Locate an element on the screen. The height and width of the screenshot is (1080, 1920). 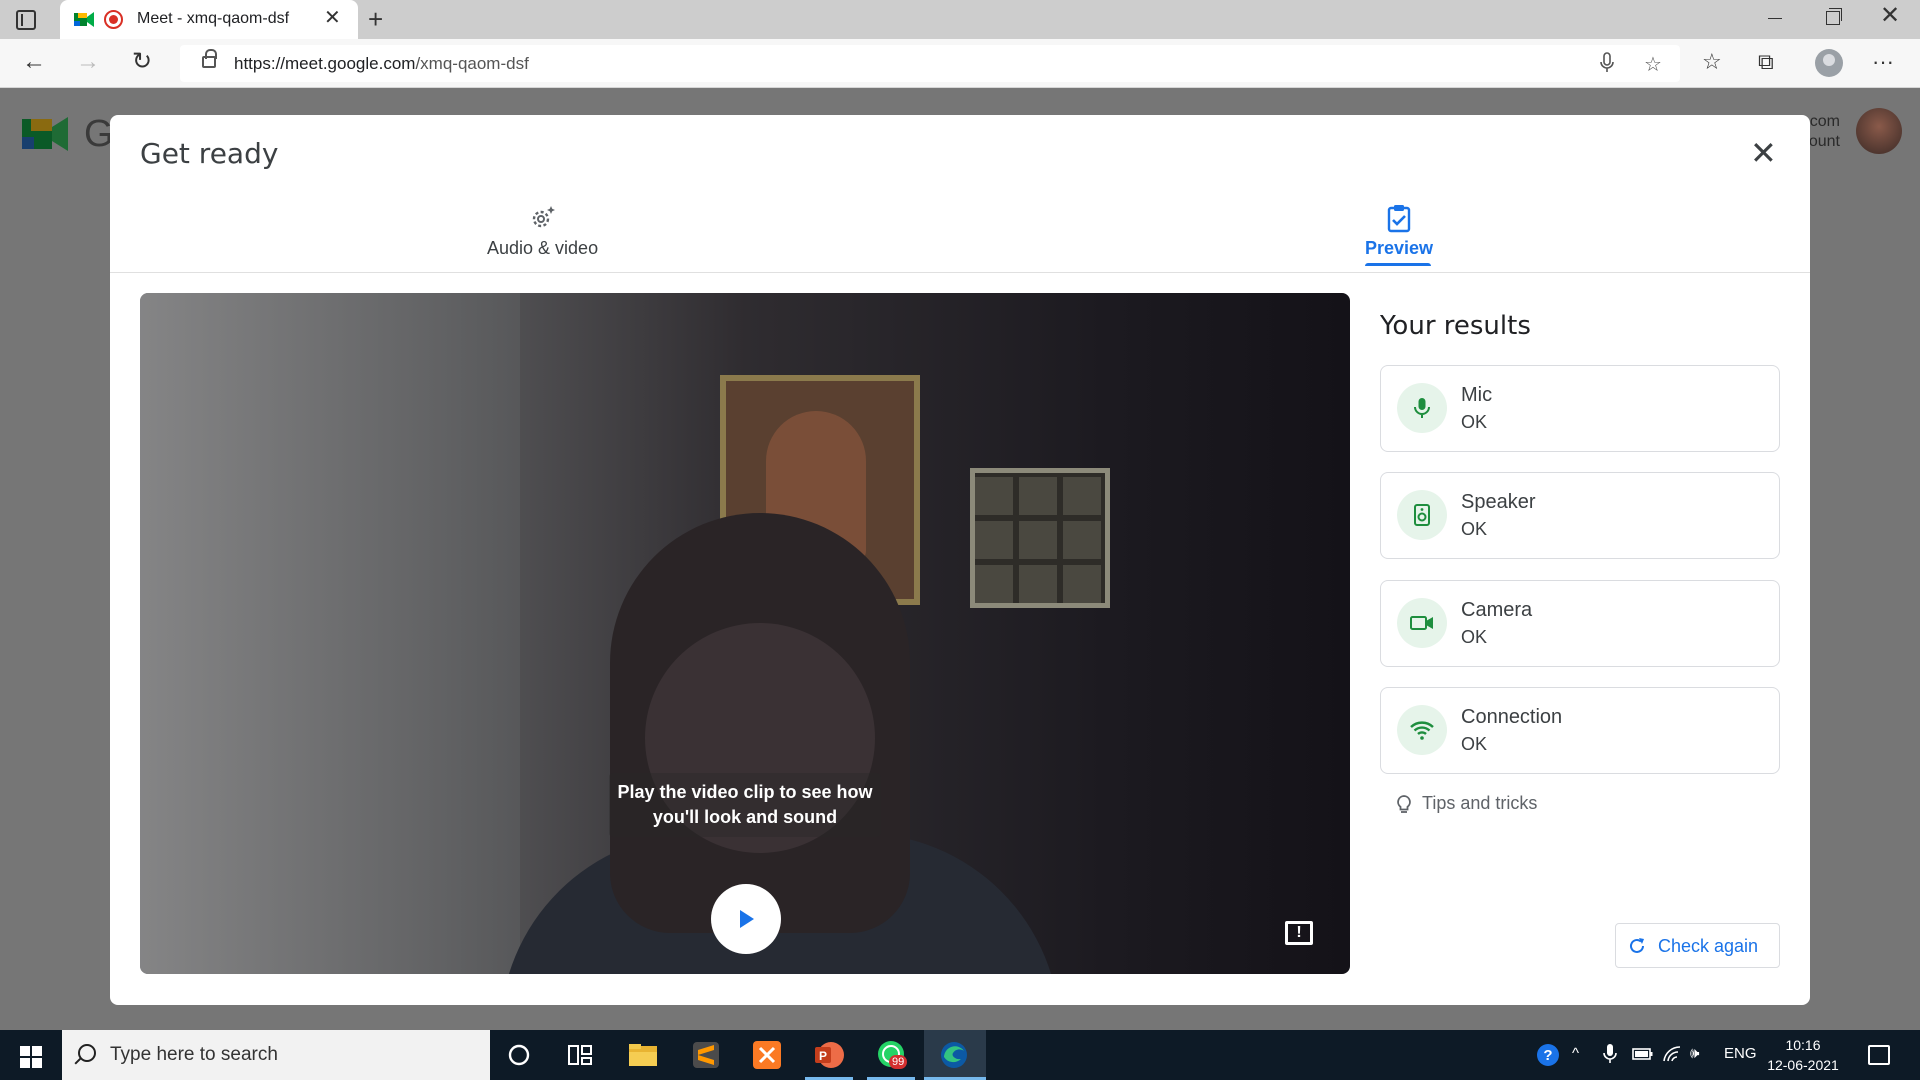
result-name: Connection is located at coordinates (1512, 717).